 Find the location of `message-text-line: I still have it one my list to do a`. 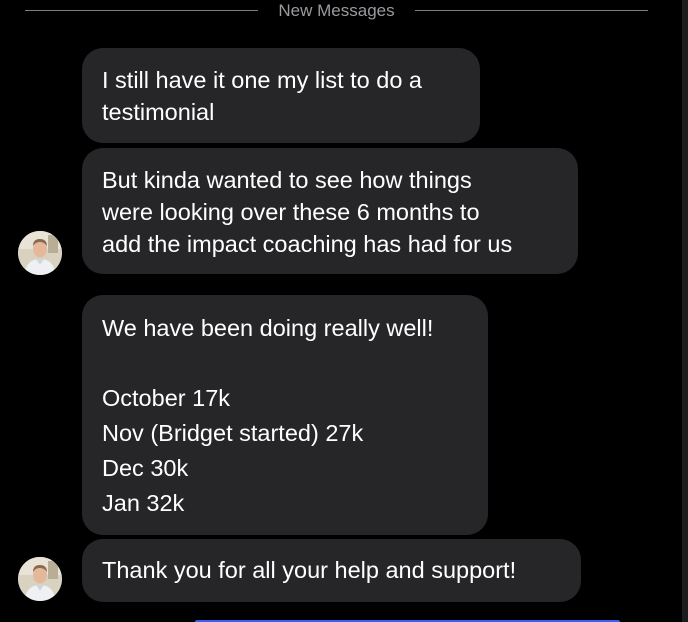

message-text-line: I still have it one my list to do a is located at coordinates (262, 80).